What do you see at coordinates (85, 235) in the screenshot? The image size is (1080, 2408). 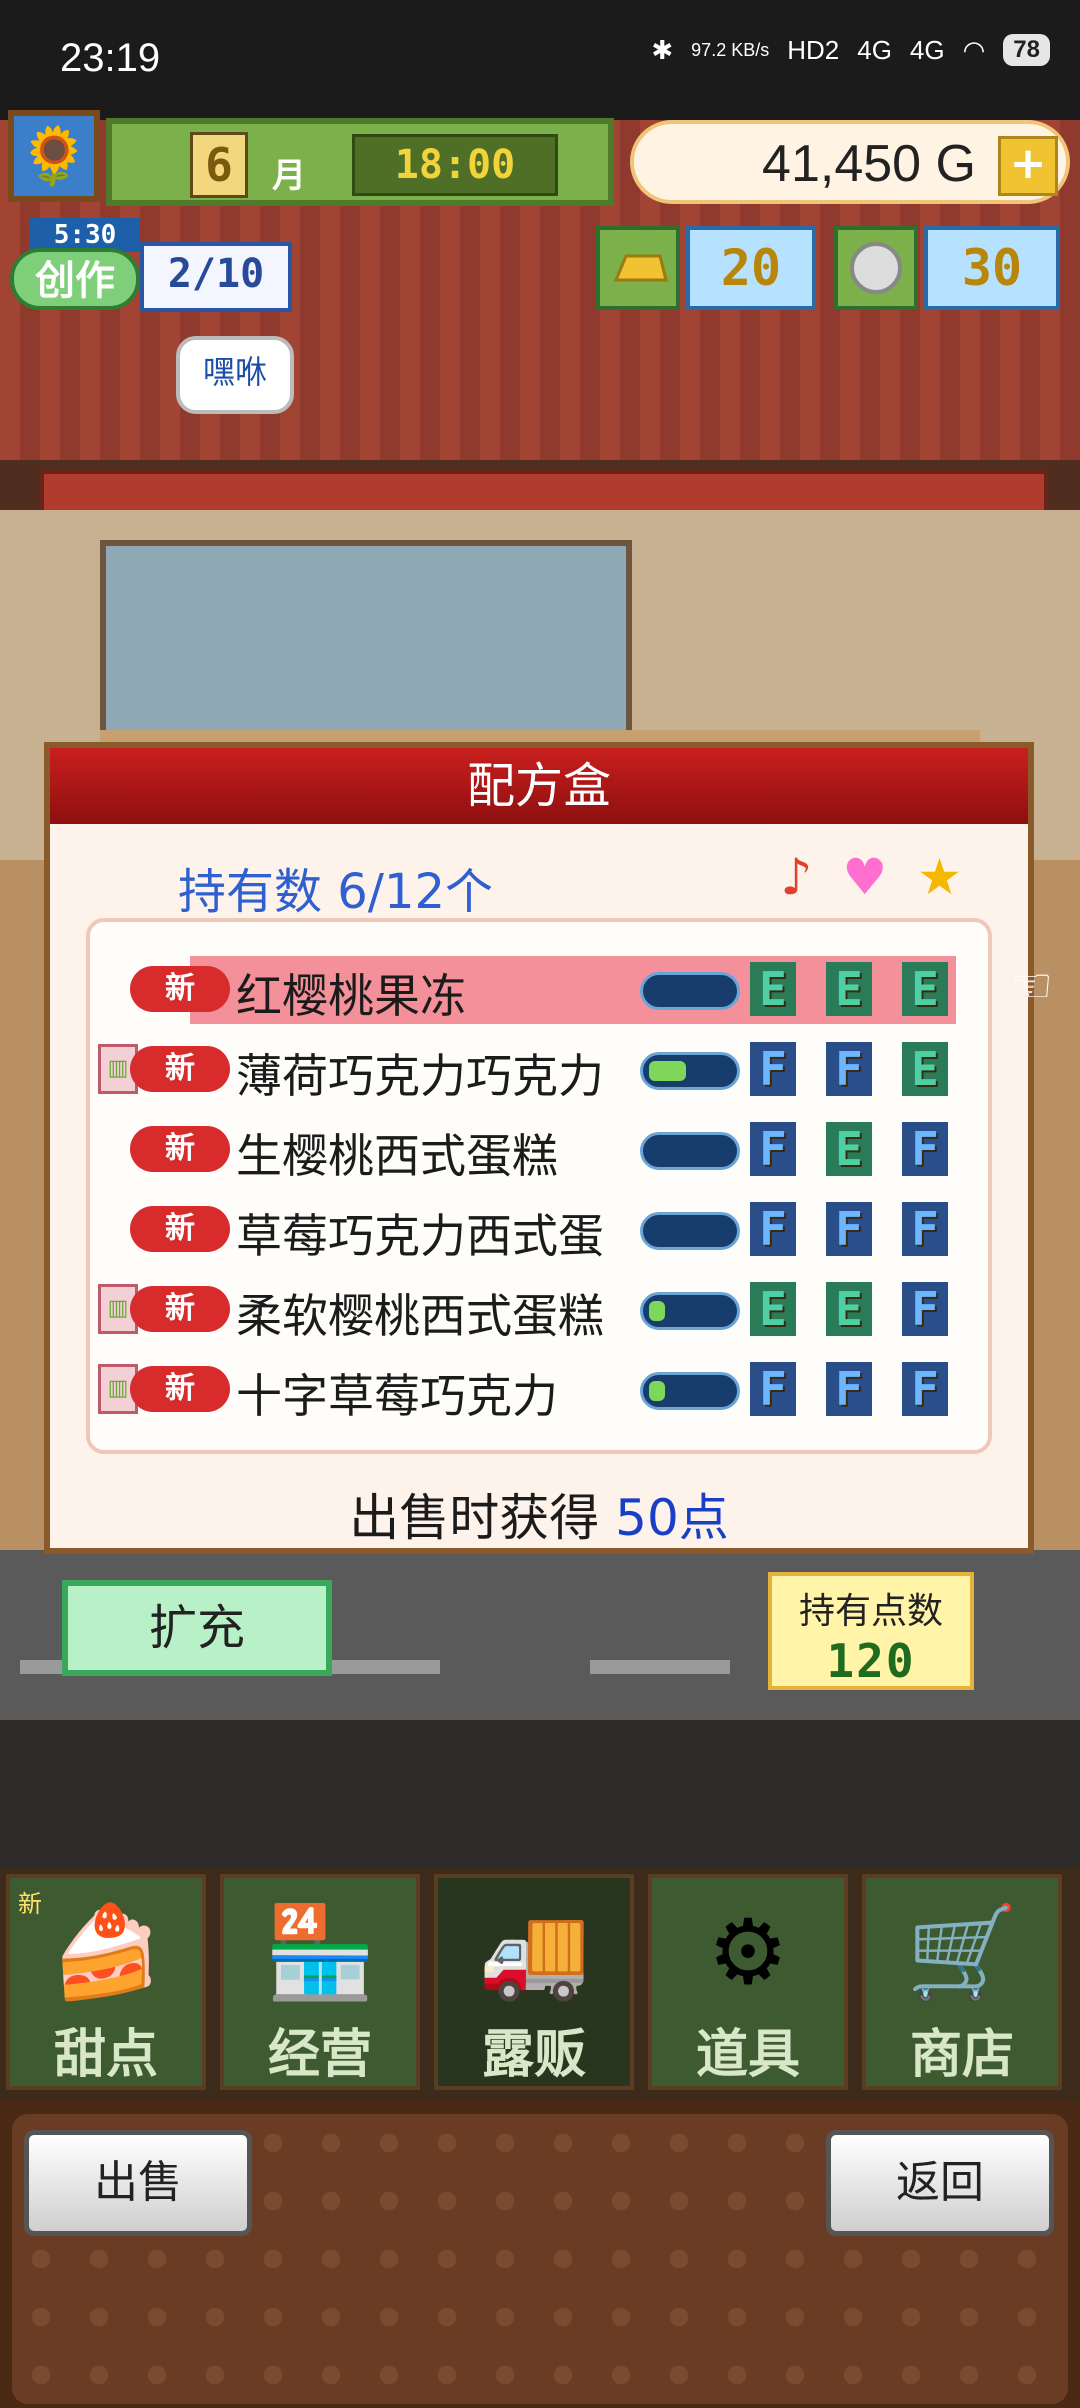 I see `create-timer: 5:30` at bounding box center [85, 235].